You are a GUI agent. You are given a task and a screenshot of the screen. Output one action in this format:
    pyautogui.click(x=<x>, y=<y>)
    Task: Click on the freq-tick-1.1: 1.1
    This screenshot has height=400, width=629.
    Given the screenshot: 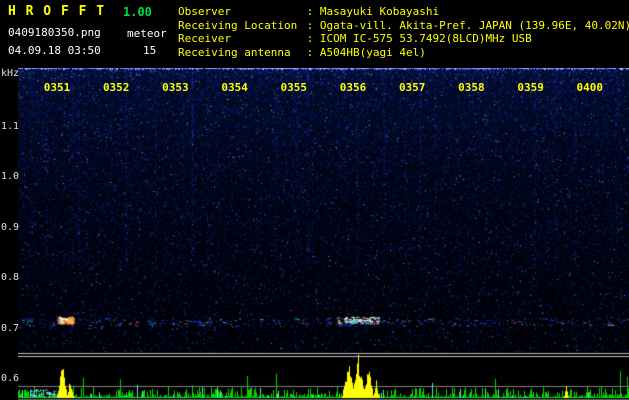 What is the action you would take?
    pyautogui.click(x=10, y=126)
    